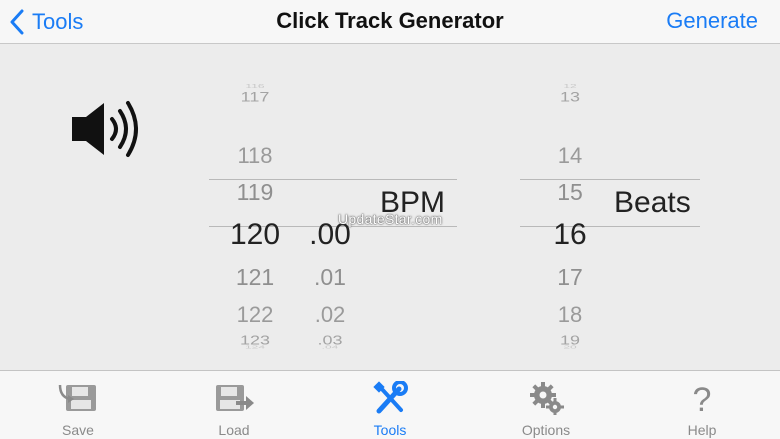 This screenshot has width=780, height=439. I want to click on tab-tools: Tools, so click(390, 405).